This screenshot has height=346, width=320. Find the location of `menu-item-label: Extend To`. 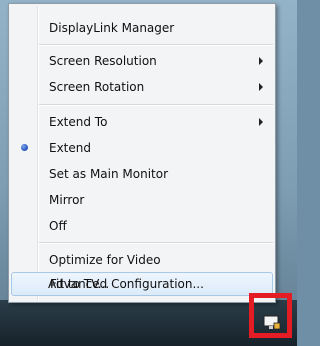

menu-item-label: Extend To is located at coordinates (78, 122).